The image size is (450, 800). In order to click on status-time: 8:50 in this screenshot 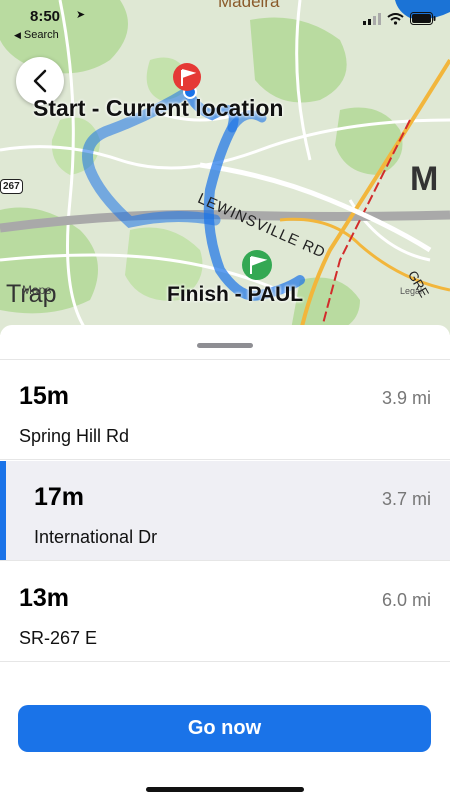, I will do `click(45, 16)`.